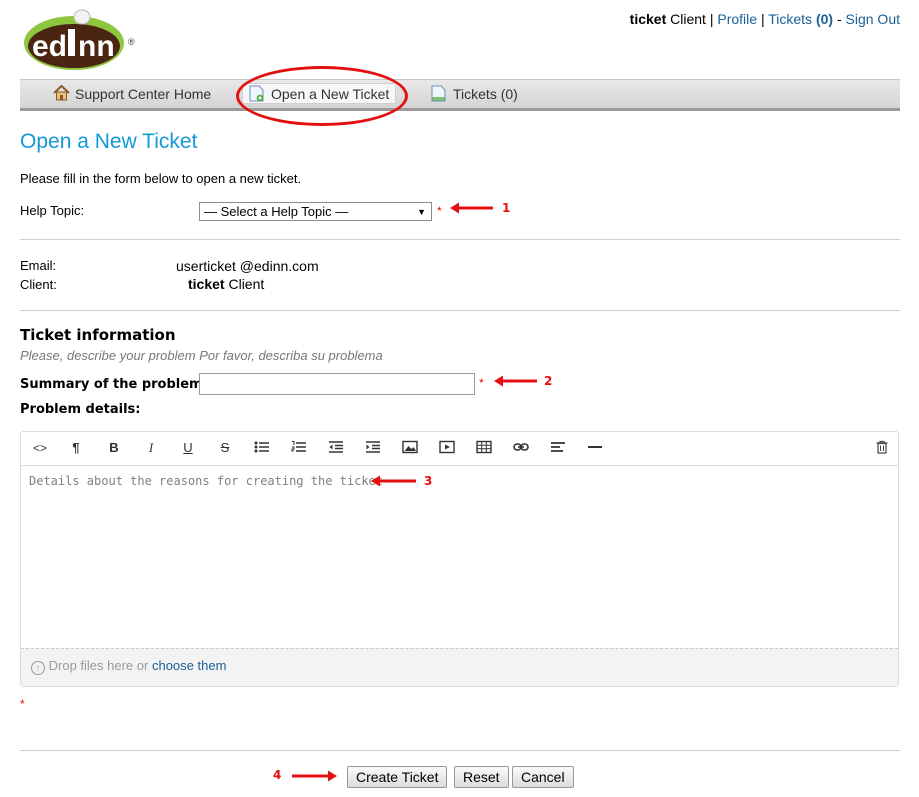 Image resolution: width=919 pixels, height=797 pixels. I want to click on annotation-number-1: 1, so click(506, 208).